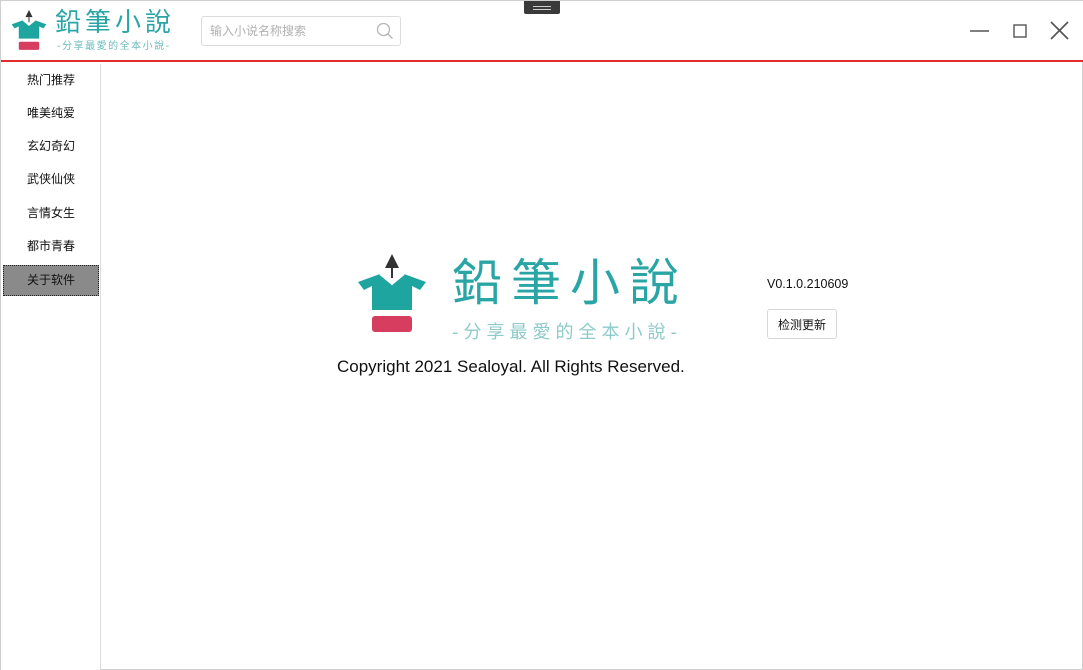 The image size is (1083, 670). I want to click on version-label: V0.1.0.210609, so click(808, 284).